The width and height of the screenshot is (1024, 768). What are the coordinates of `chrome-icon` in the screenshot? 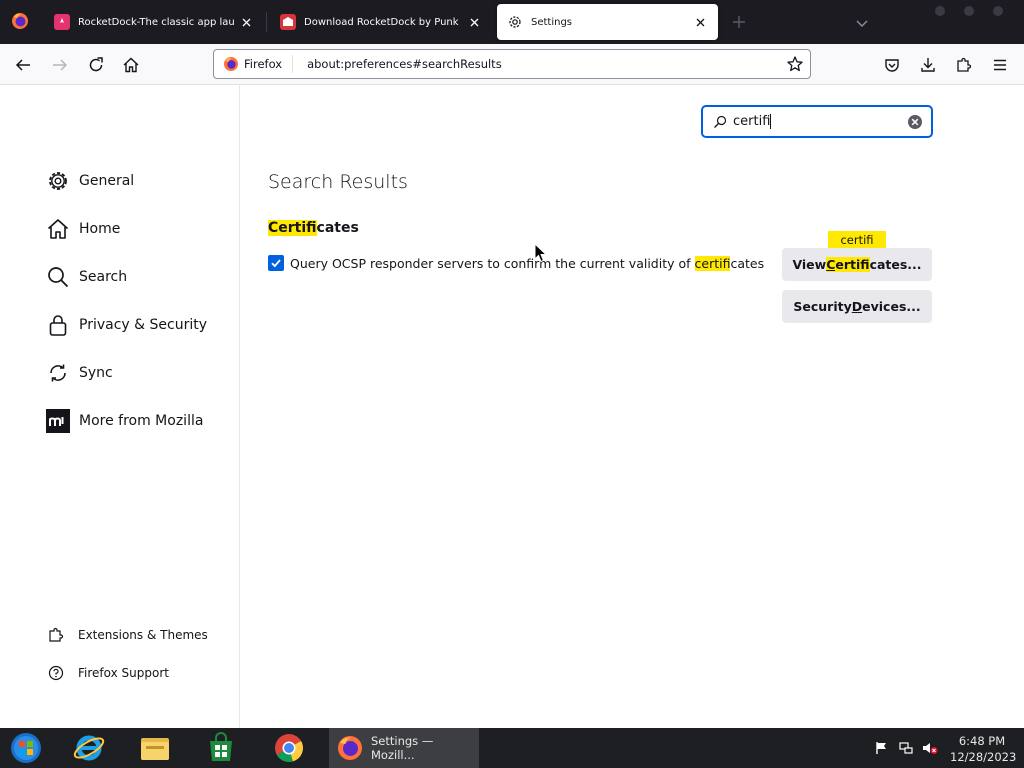 It's located at (289, 748).